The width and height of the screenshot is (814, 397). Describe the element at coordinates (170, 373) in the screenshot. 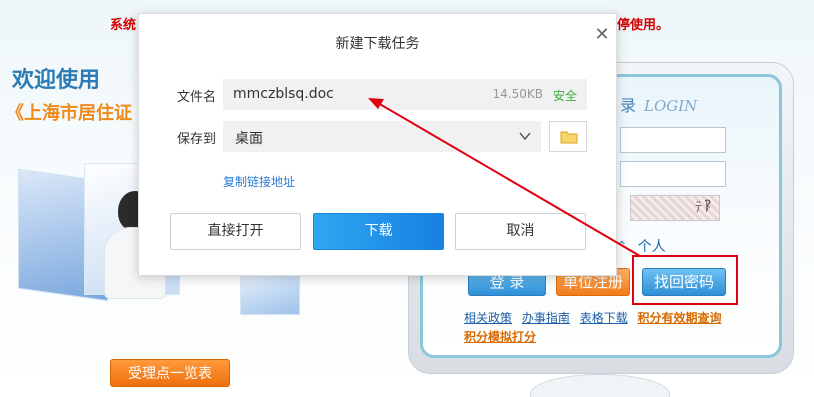

I see `service-points-button: 受理点一览表` at that location.